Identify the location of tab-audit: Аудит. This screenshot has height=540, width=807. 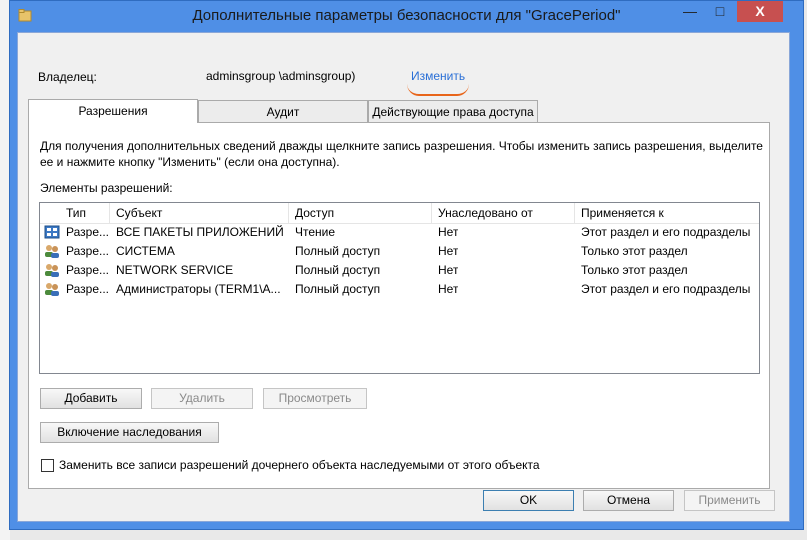
(283, 111).